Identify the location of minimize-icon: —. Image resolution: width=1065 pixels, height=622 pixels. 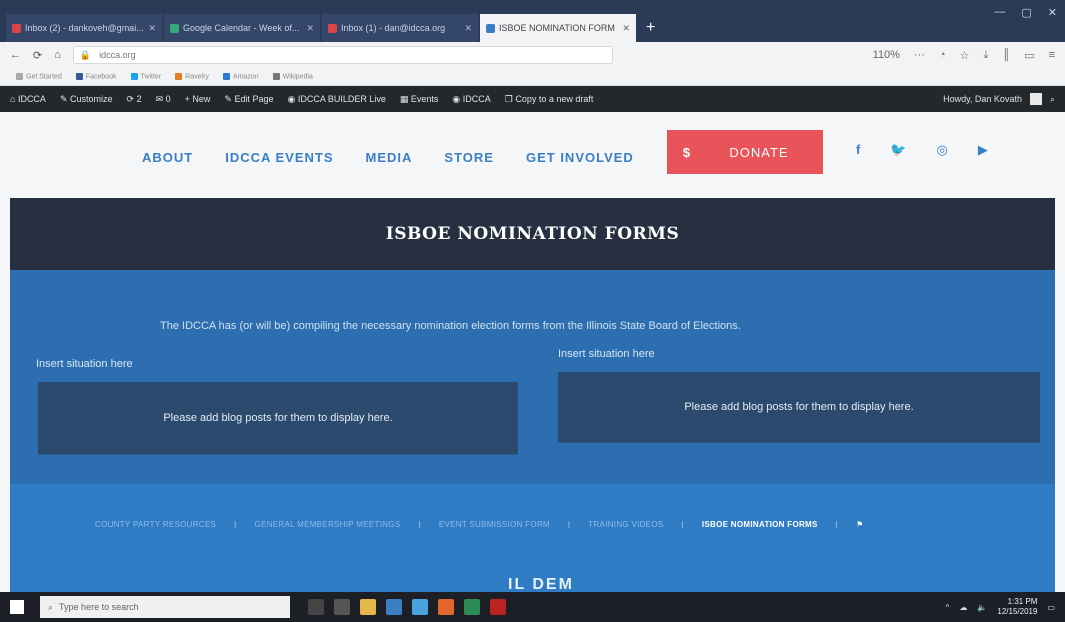
(999, 12).